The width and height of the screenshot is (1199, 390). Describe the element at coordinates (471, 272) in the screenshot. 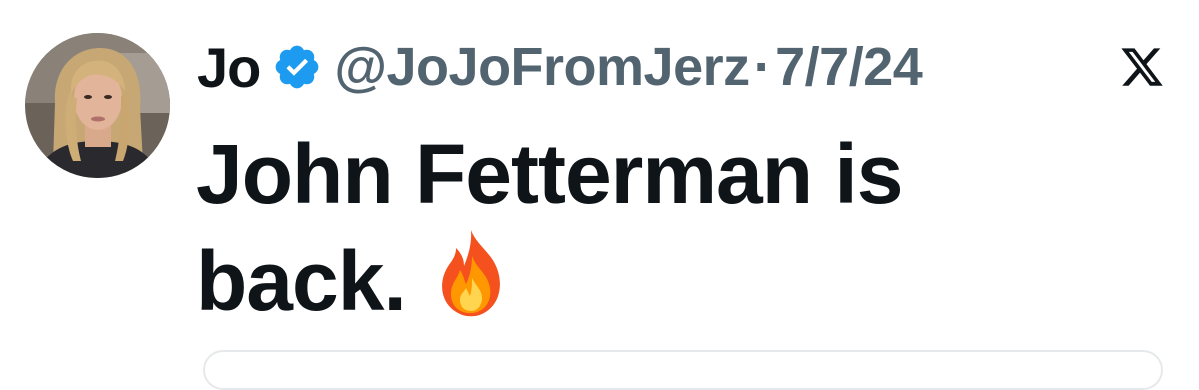

I see `fire-emoji-icon` at that location.